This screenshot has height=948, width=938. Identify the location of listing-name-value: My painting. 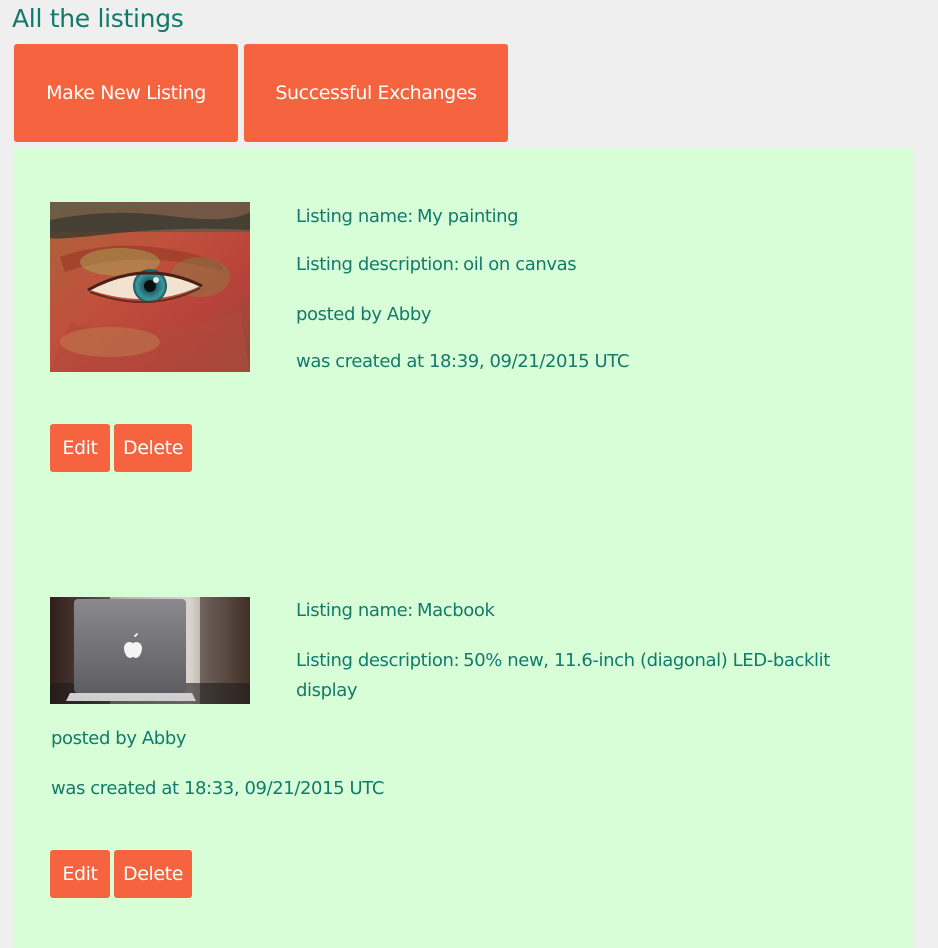
(467, 216).